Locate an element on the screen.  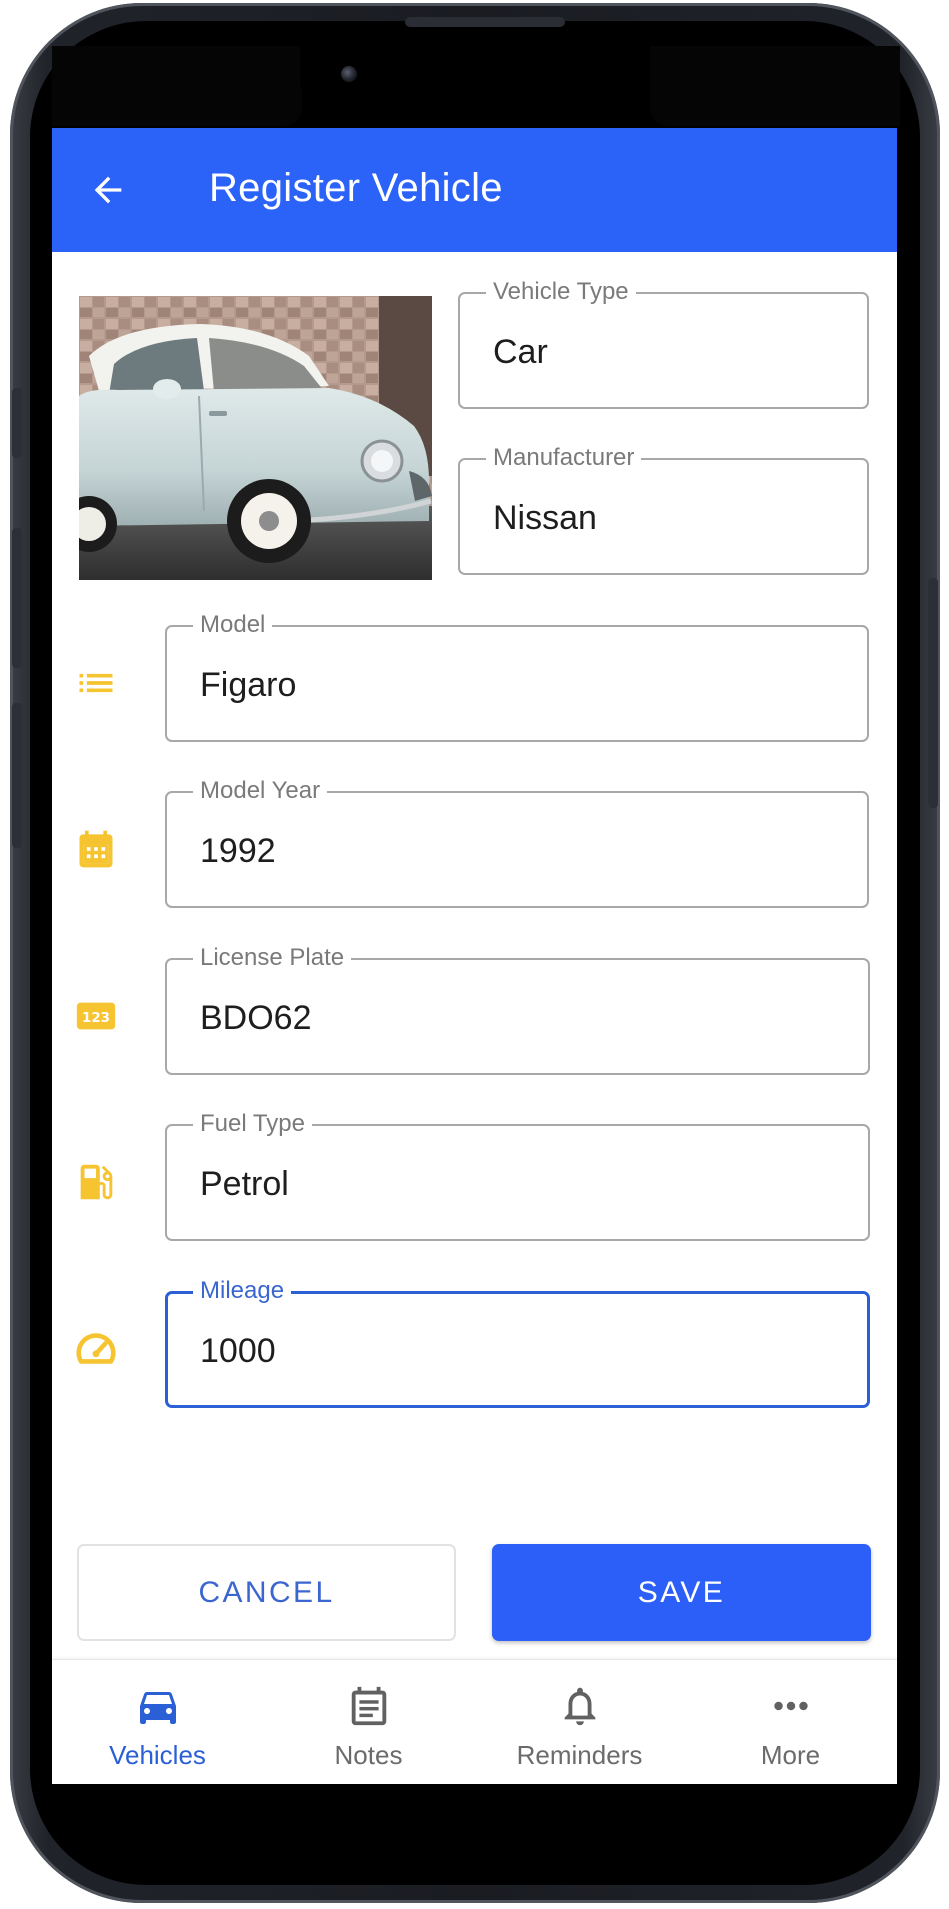
app-bar: Register Vehicle is located at coordinates (474, 190).